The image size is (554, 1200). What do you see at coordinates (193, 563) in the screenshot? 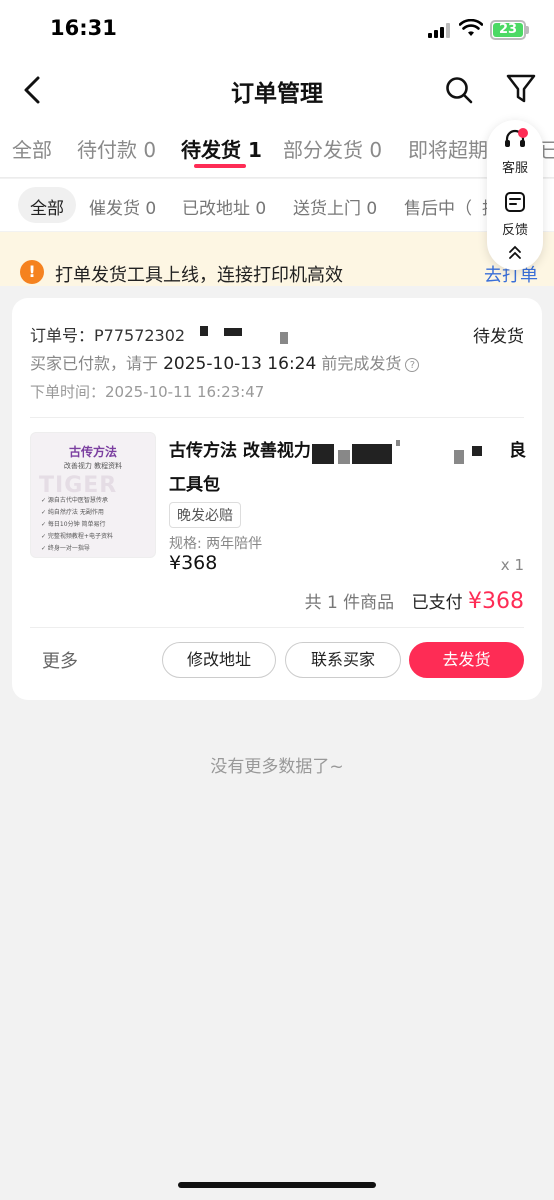
I see `product-price: ¥368` at bounding box center [193, 563].